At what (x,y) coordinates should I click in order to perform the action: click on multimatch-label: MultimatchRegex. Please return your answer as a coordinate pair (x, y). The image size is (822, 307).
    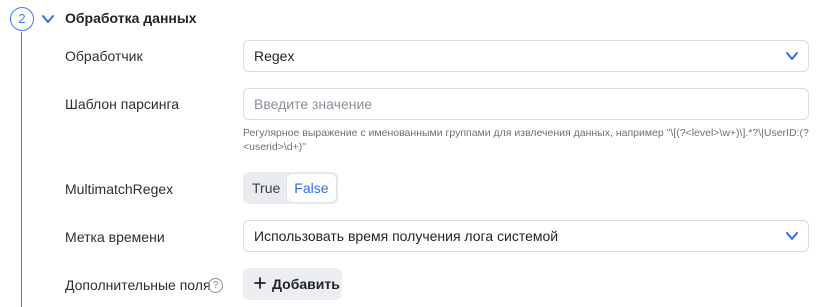
    Looking at the image, I should click on (119, 189).